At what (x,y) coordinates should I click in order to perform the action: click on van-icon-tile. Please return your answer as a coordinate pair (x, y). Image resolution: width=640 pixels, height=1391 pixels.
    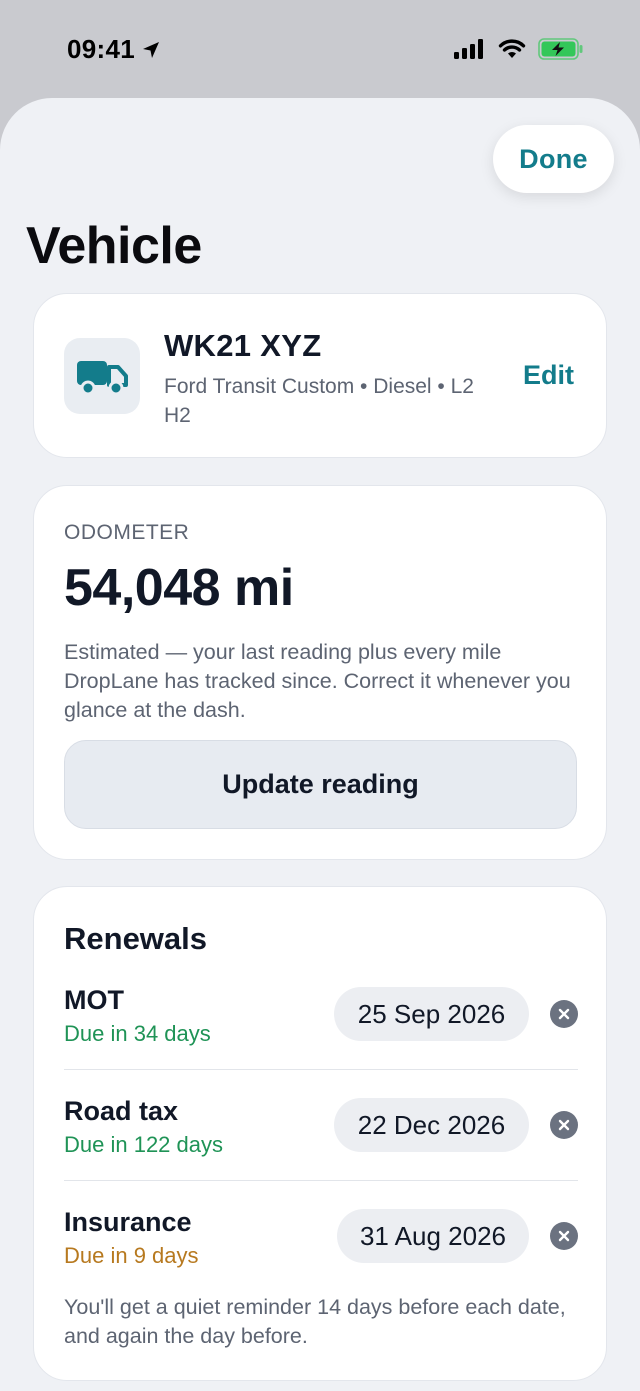
    Looking at the image, I should click on (102, 376).